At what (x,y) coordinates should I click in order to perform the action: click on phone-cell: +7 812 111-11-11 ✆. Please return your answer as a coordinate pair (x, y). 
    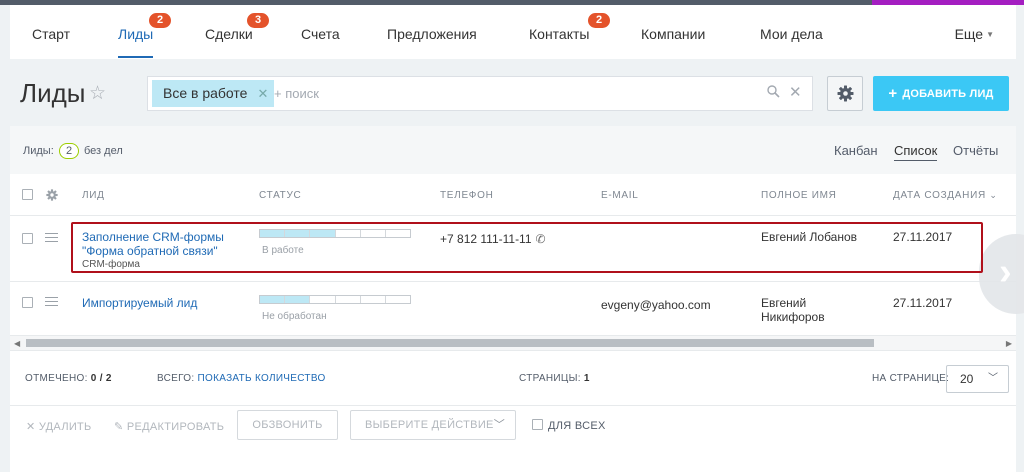
    Looking at the image, I should click on (493, 239).